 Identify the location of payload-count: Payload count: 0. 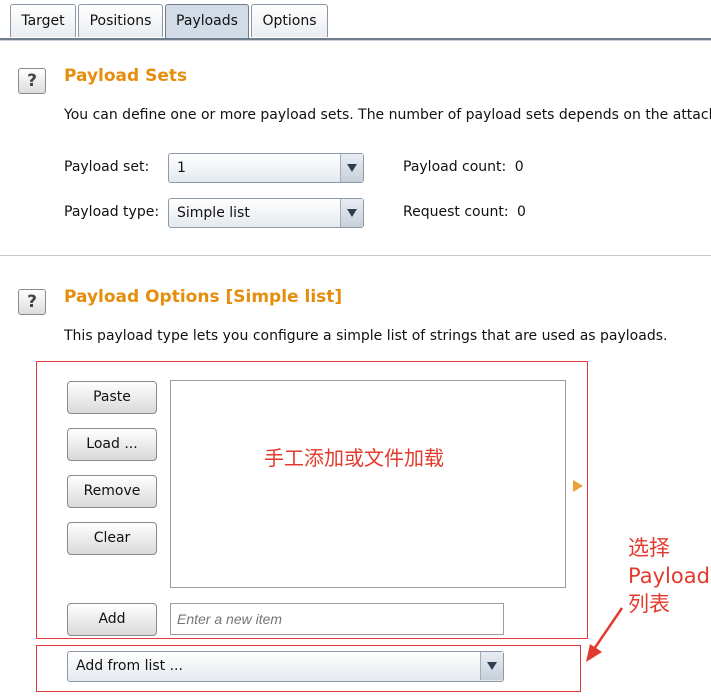
(463, 167).